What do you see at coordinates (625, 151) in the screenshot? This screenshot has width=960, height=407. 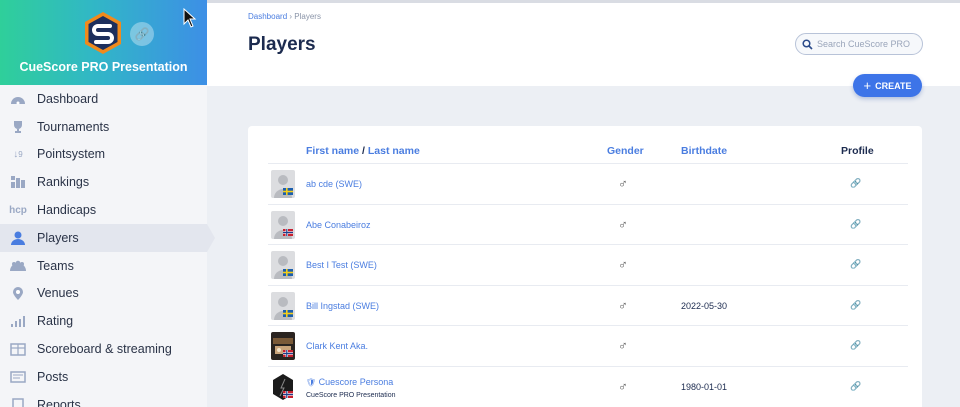 I see `col-gender-header: Gender` at bounding box center [625, 151].